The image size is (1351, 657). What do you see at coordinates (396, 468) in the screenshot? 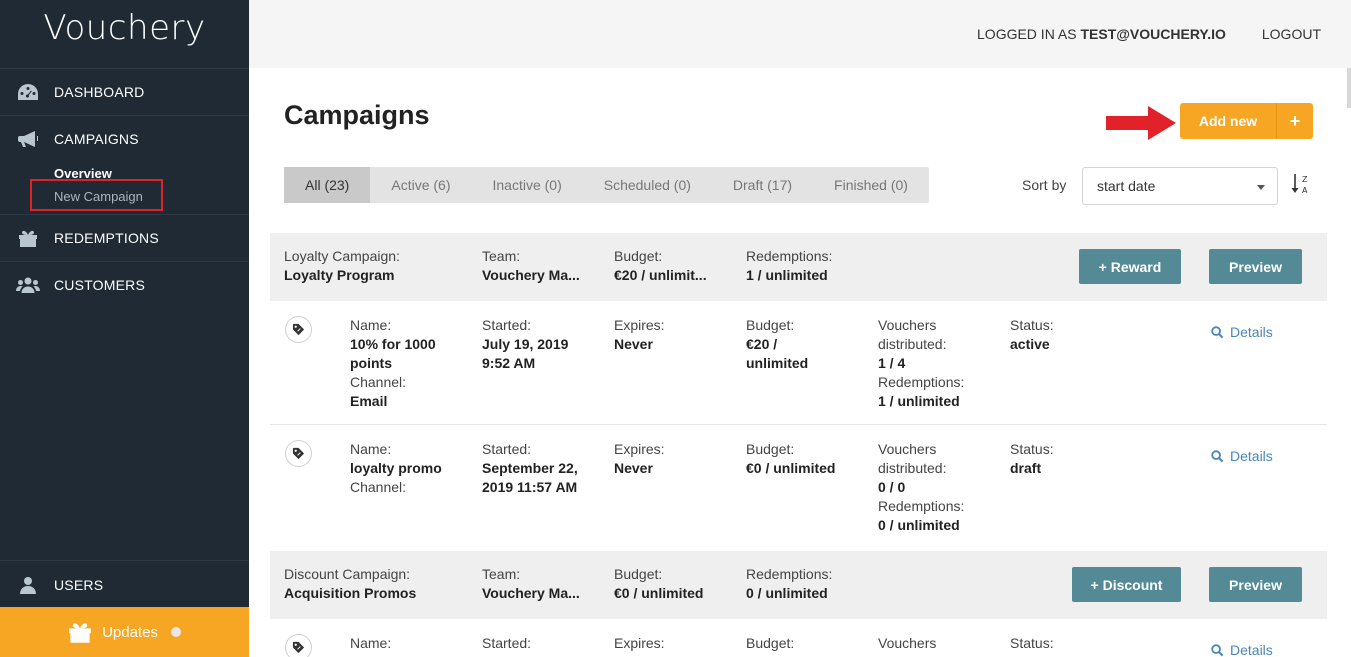
I see `reward-name: loyalty promo` at bounding box center [396, 468].